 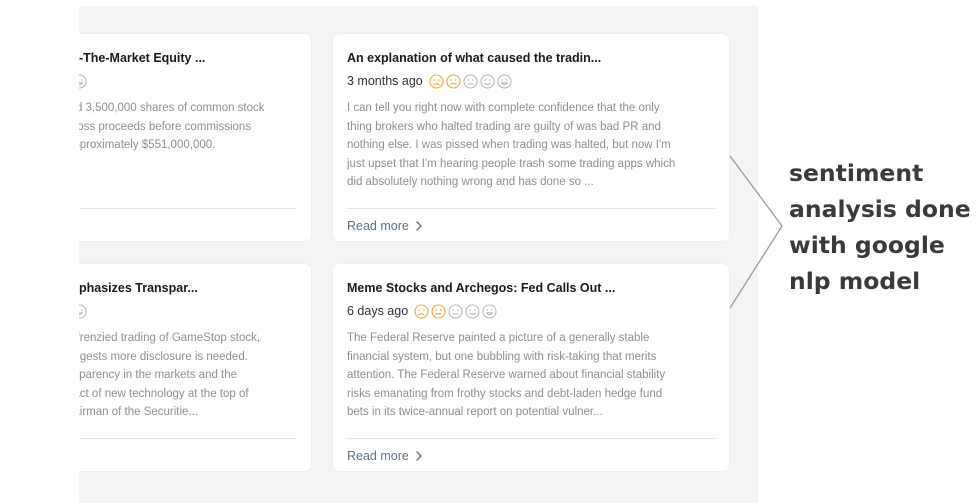 I want to click on news-card-time: 6 days ago, so click(x=378, y=311).